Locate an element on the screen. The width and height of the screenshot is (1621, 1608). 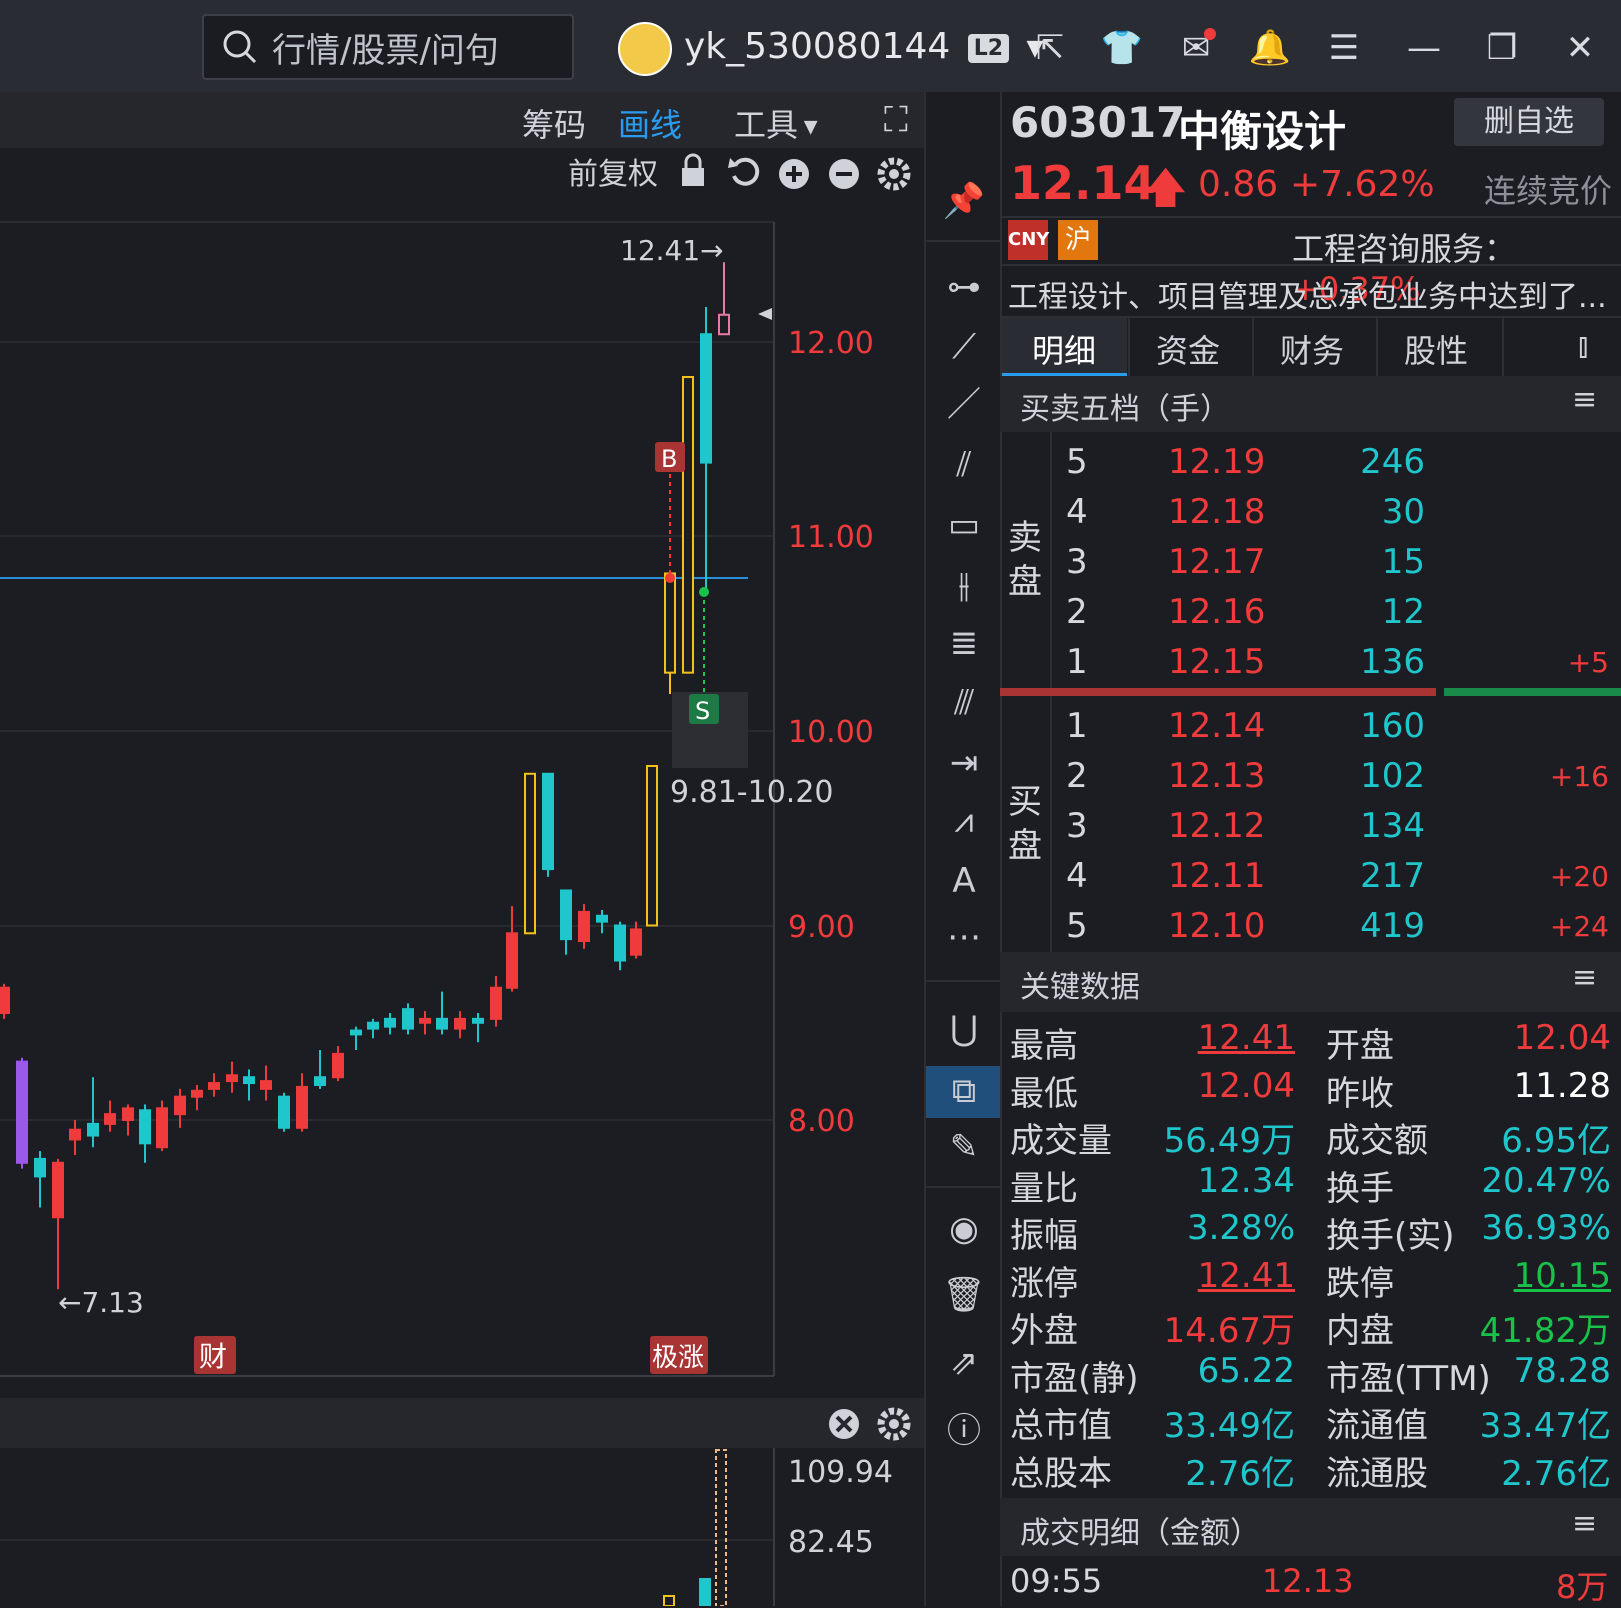
keydata-menu-icon: ≡ is located at coordinates (1584, 977).